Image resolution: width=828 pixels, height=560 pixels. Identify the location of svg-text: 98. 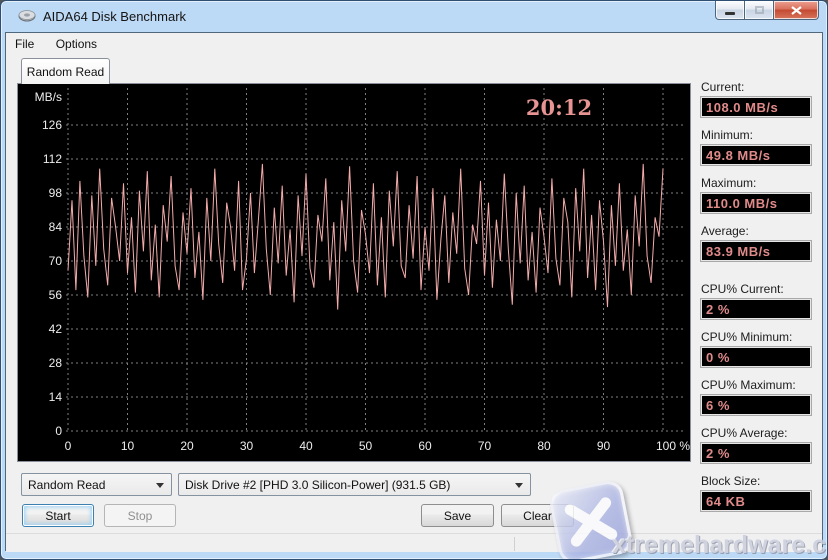
(56, 193).